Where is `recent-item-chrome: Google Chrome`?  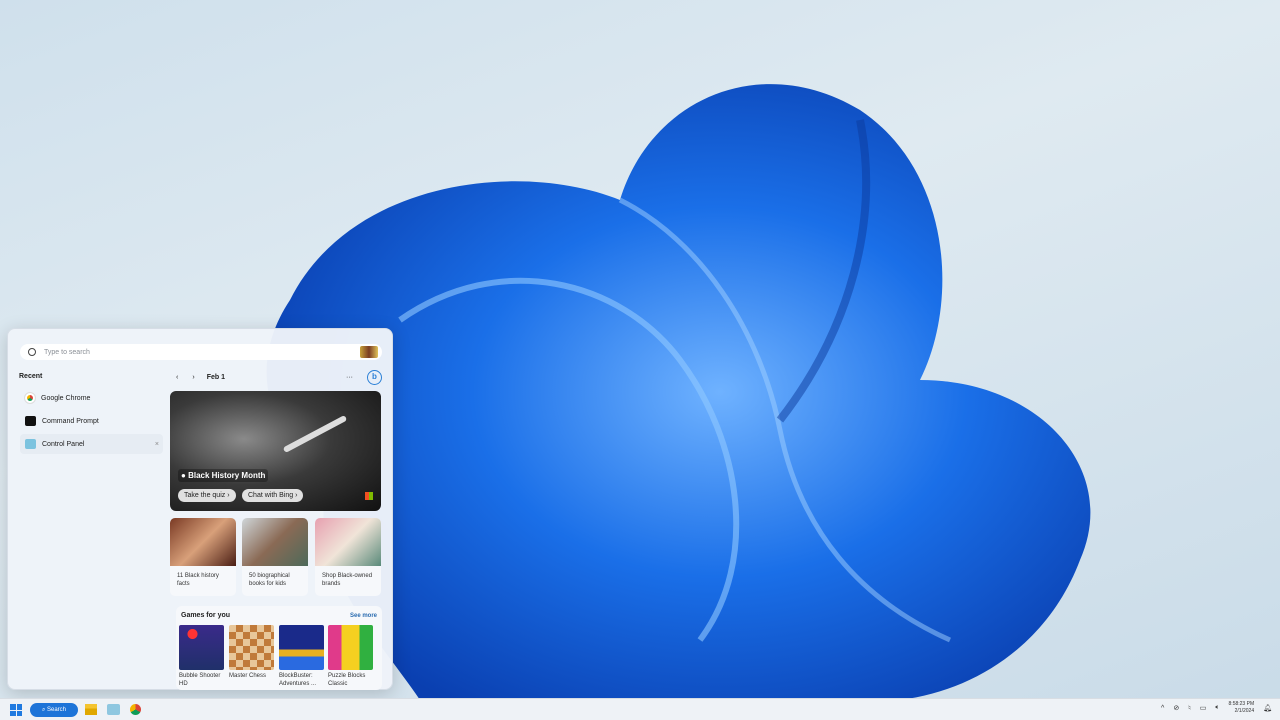 recent-item-chrome: Google Chrome is located at coordinates (91, 398).